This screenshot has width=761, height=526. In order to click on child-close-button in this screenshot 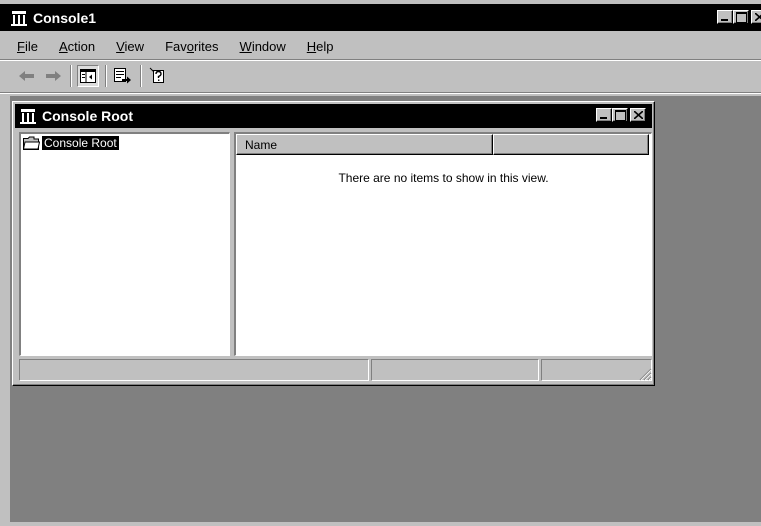, I will do `click(638, 115)`.